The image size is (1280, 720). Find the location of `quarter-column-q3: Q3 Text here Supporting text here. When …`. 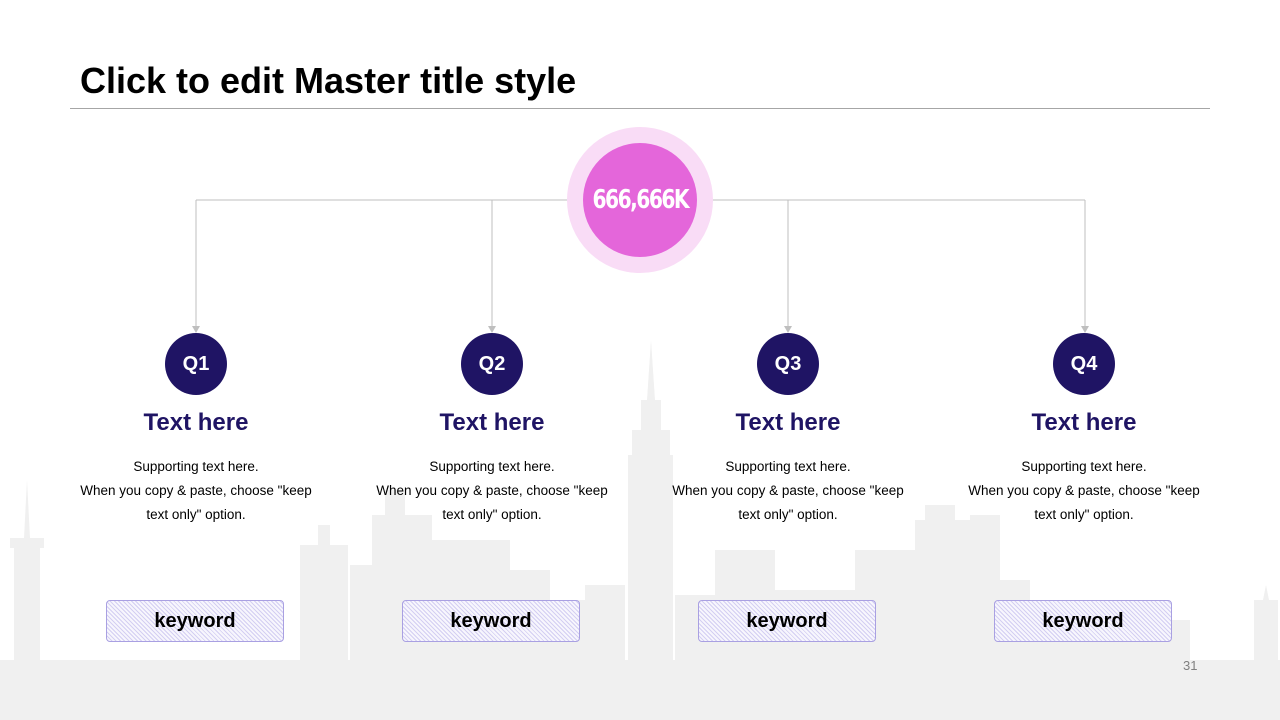

quarter-column-q3: Q3 Text here Supporting text here. When … is located at coordinates (788, 430).